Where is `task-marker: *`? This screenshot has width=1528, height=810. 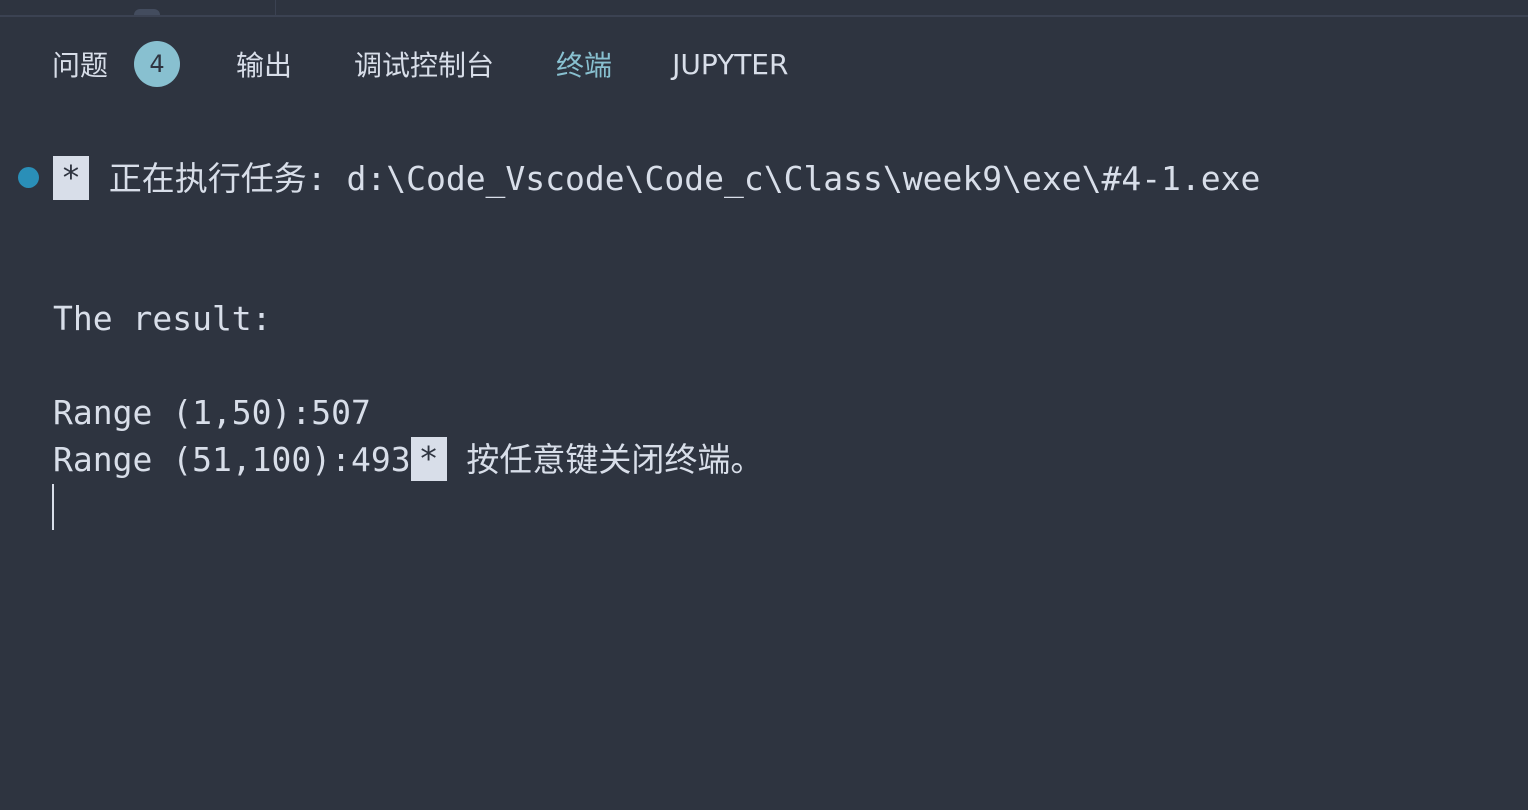 task-marker: * is located at coordinates (71, 178).